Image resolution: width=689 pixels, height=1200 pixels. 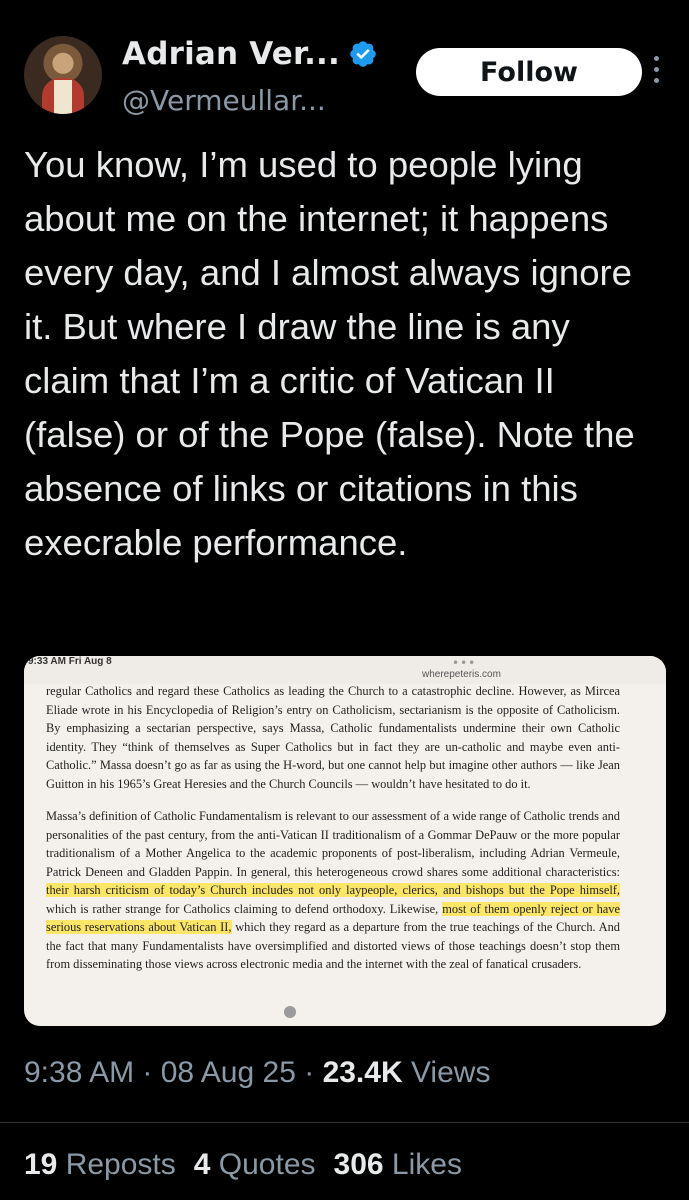 I want to click on reposts-stat: 19 Reposts, so click(x=100, y=1164).